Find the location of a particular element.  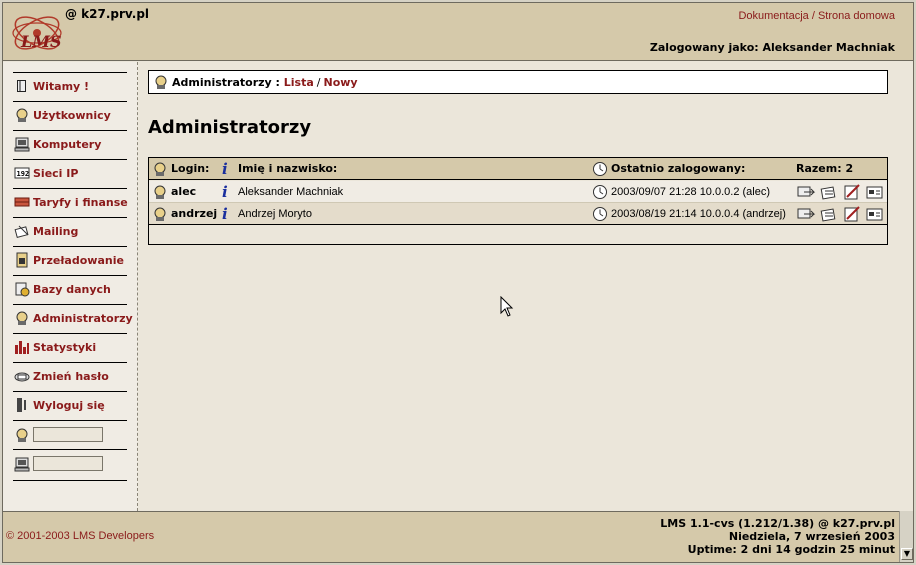

quick-search-computer is located at coordinates (70, 463).